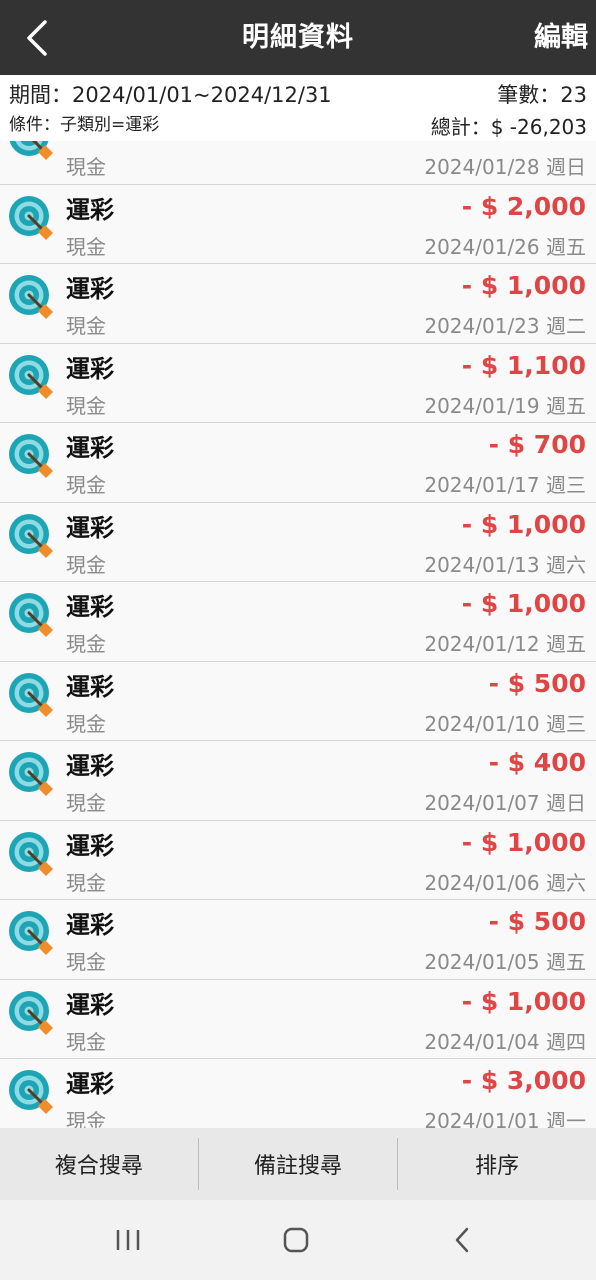  What do you see at coordinates (523, 365) in the screenshot?
I see `record-amount: - $ 1,100` at bounding box center [523, 365].